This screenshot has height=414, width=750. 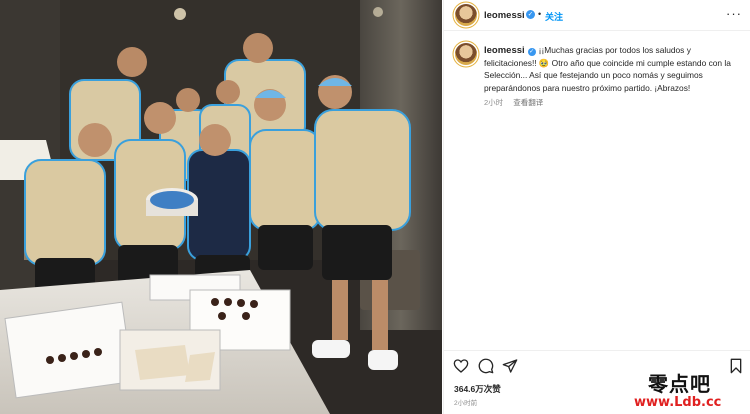 I want to click on post-timestamp: 2小时前, so click(x=466, y=403).